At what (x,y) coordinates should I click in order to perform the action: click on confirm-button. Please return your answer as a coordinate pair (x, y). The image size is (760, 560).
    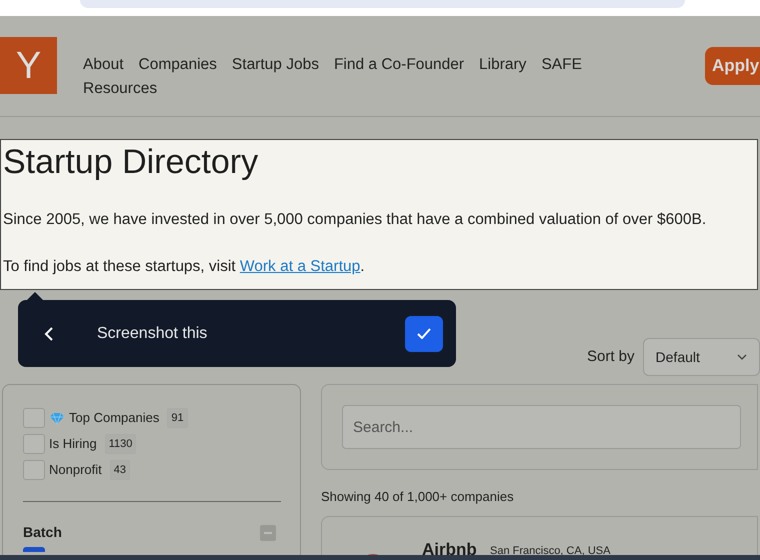
    Looking at the image, I should click on (424, 334).